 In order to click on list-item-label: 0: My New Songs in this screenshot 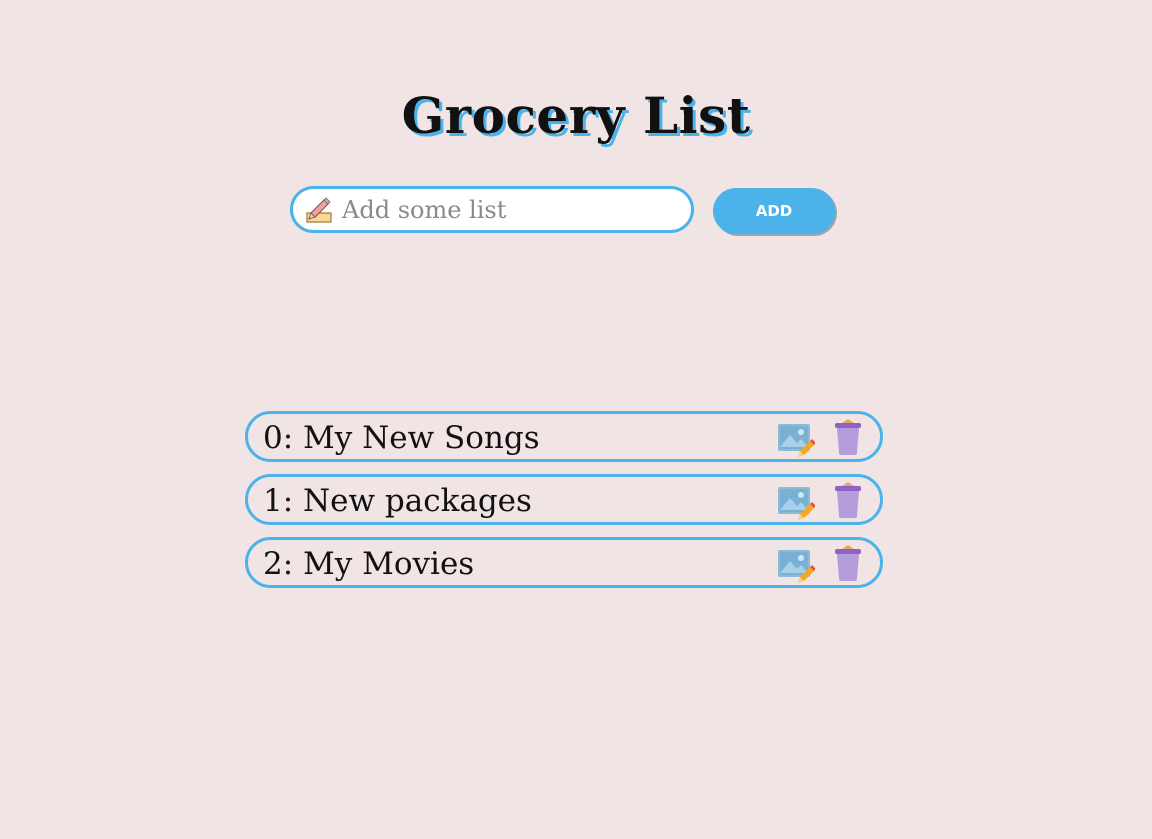, I will do `click(401, 437)`.